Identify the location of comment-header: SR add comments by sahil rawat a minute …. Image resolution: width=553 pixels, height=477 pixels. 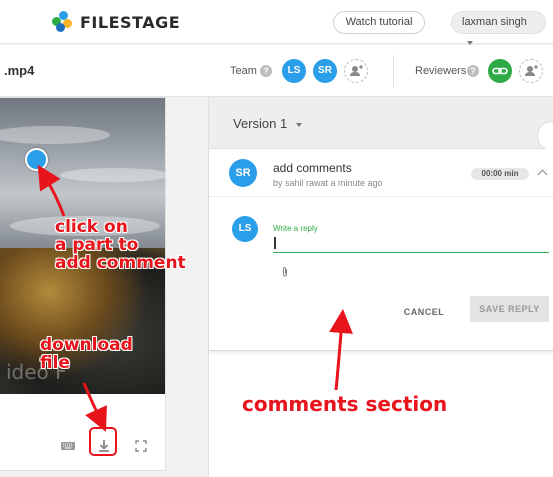
(381, 173).